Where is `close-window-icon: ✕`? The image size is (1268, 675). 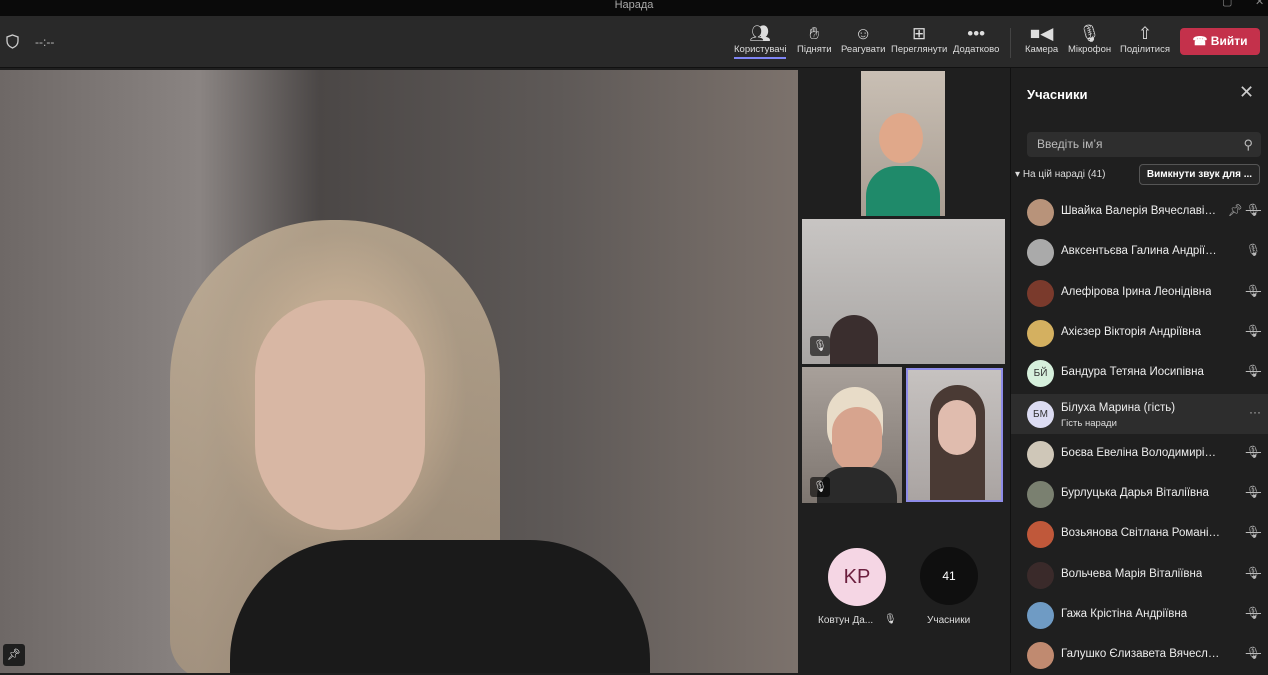
close-window-icon: ✕ is located at coordinates (1259, 4).